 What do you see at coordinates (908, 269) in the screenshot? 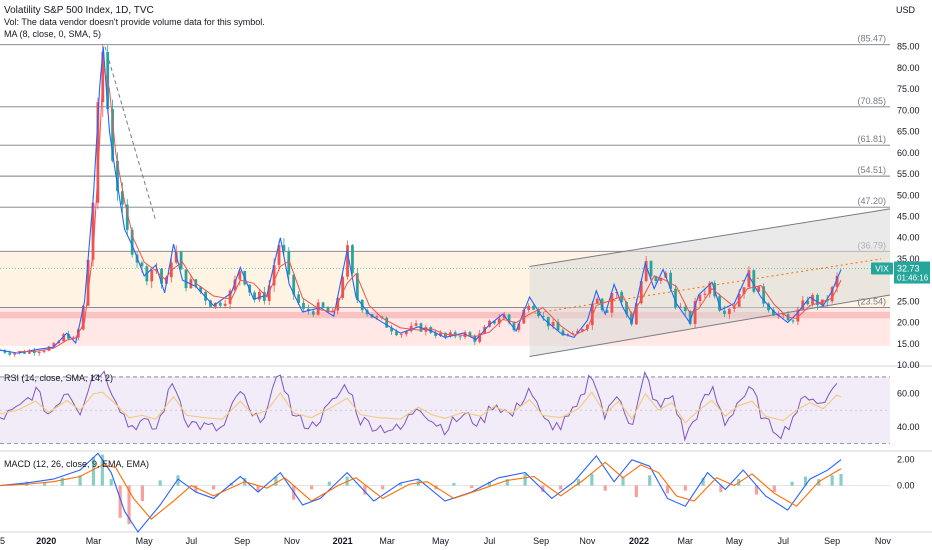
I see `last-price-value: 32.73` at bounding box center [908, 269].